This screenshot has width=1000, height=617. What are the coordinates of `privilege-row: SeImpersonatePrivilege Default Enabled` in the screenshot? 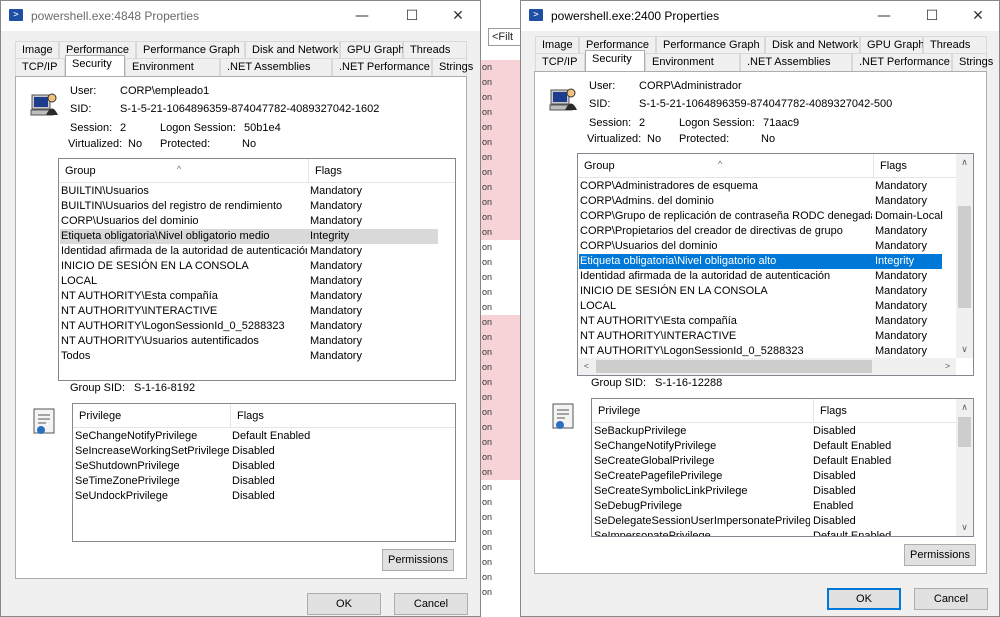 It's located at (775, 532).